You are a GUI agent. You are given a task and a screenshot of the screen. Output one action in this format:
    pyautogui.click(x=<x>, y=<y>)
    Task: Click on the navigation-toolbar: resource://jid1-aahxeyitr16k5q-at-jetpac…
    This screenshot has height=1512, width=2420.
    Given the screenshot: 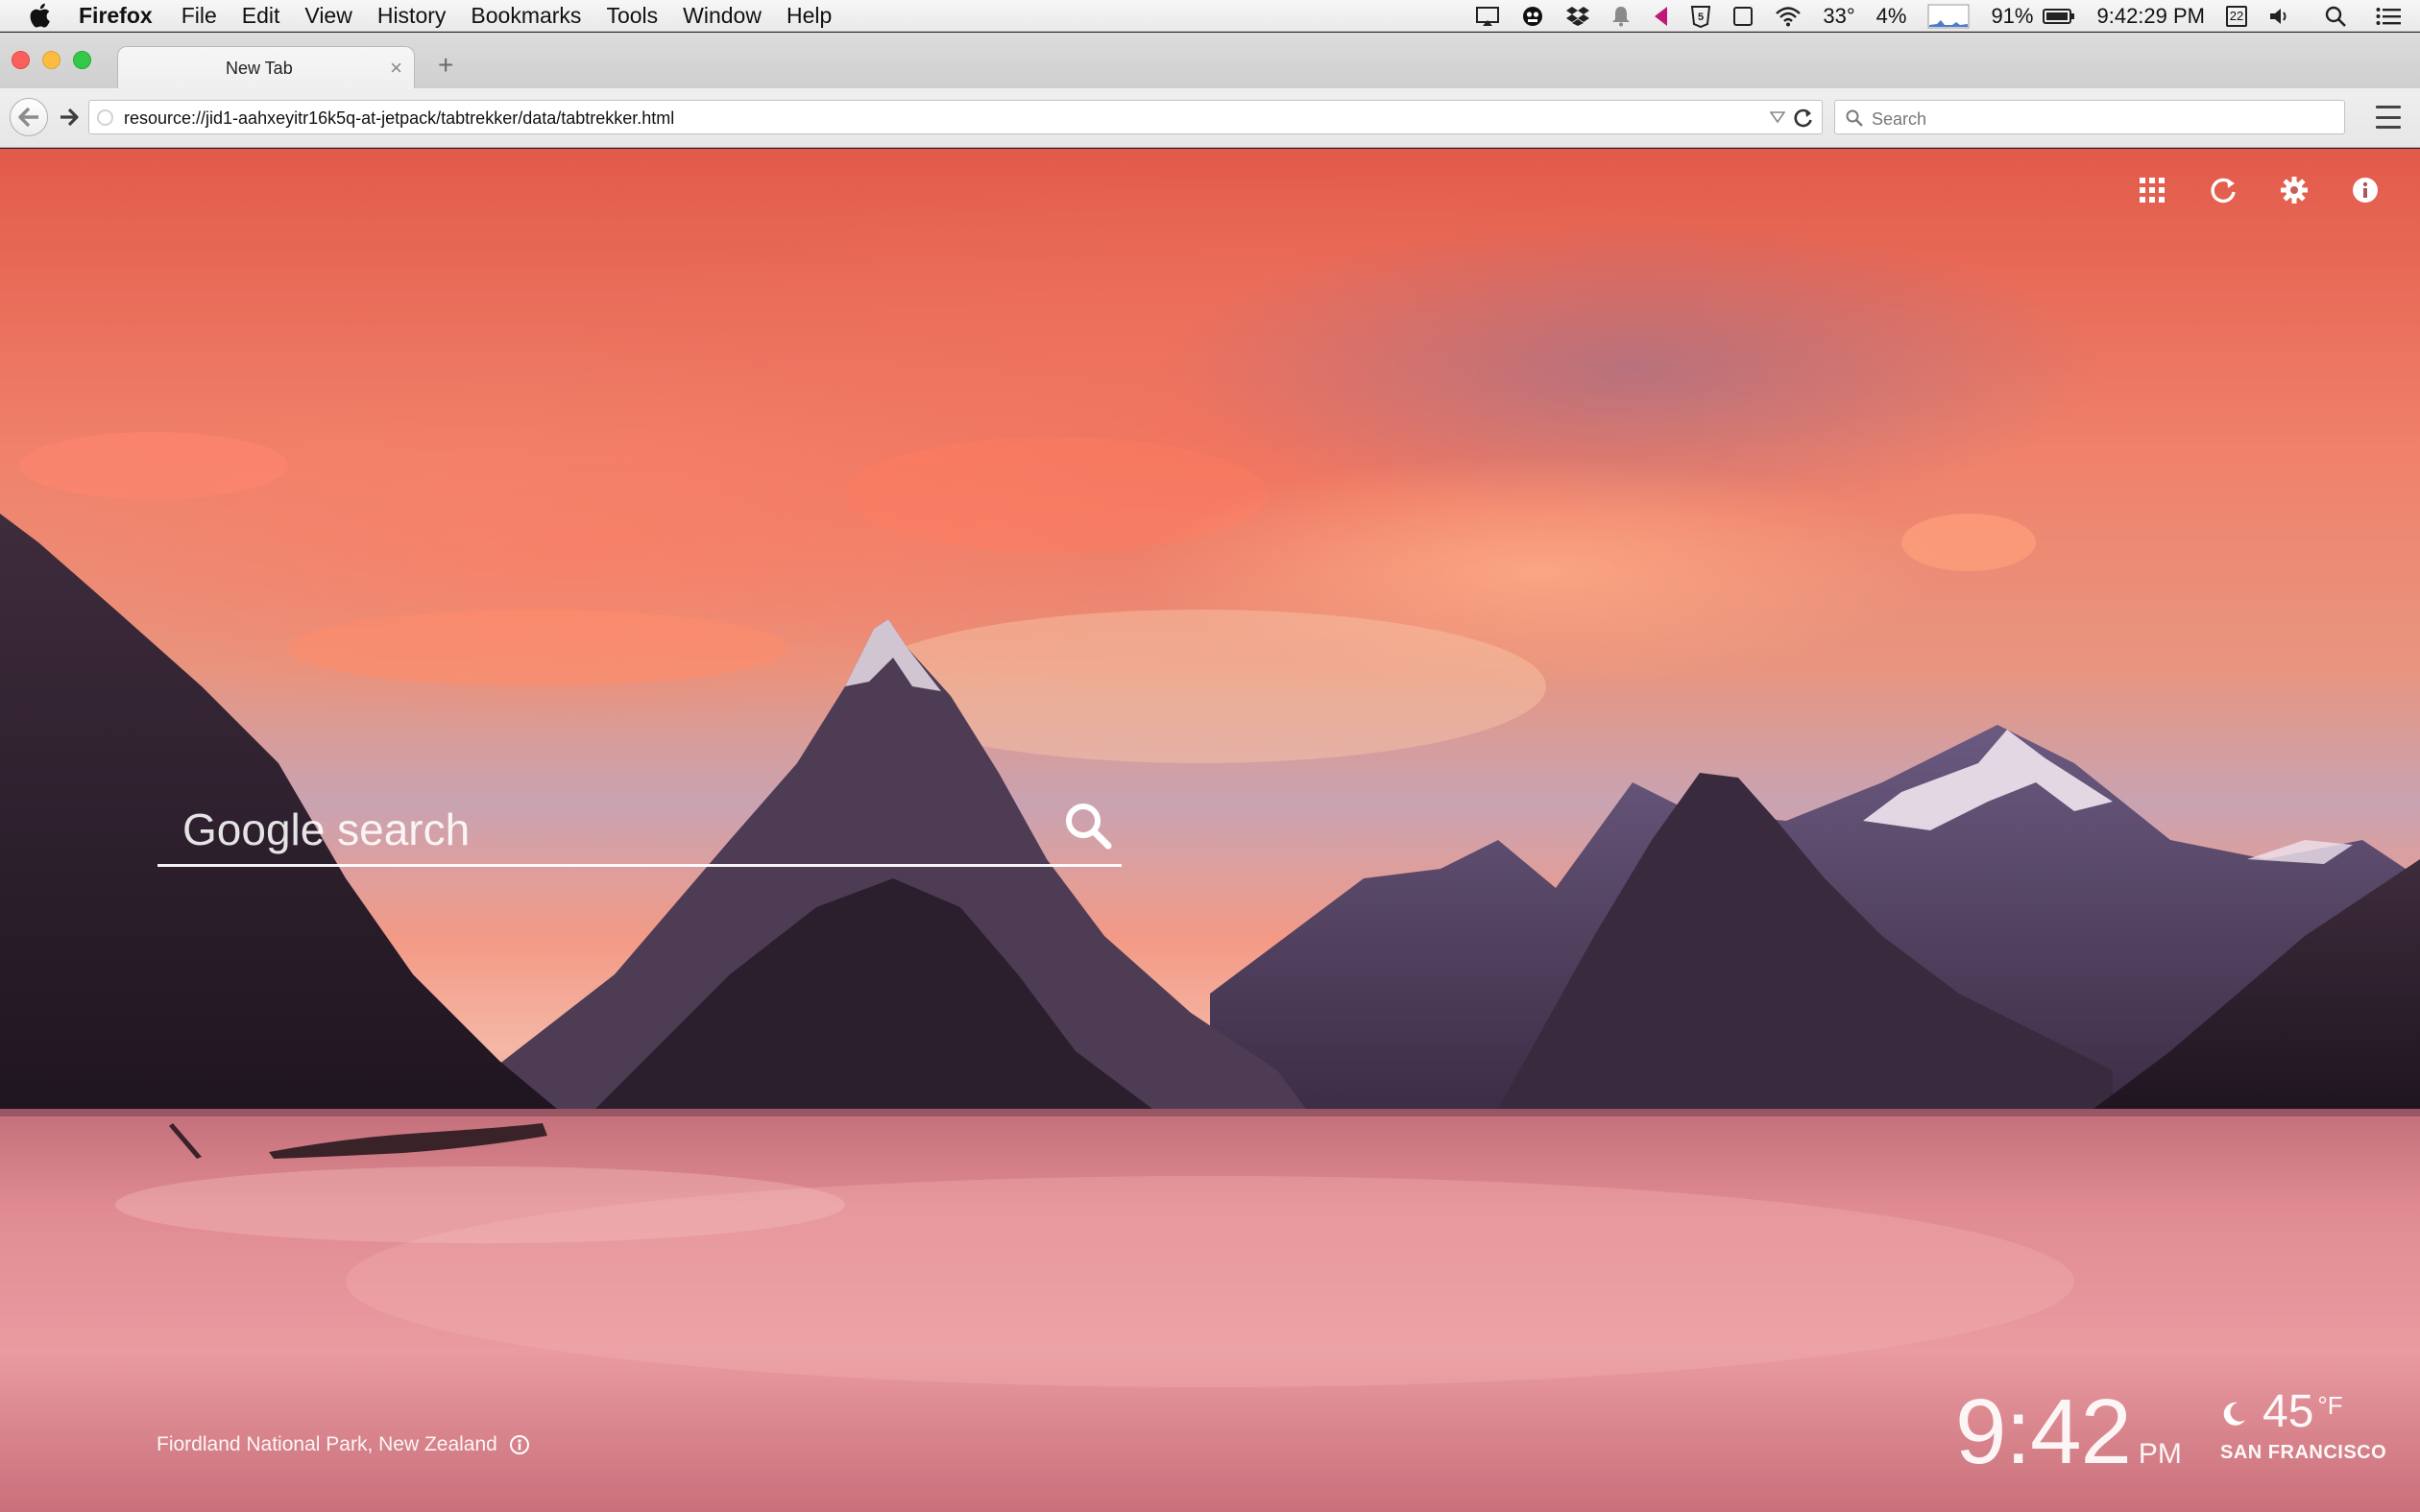 What is the action you would take?
    pyautogui.click(x=1210, y=118)
    